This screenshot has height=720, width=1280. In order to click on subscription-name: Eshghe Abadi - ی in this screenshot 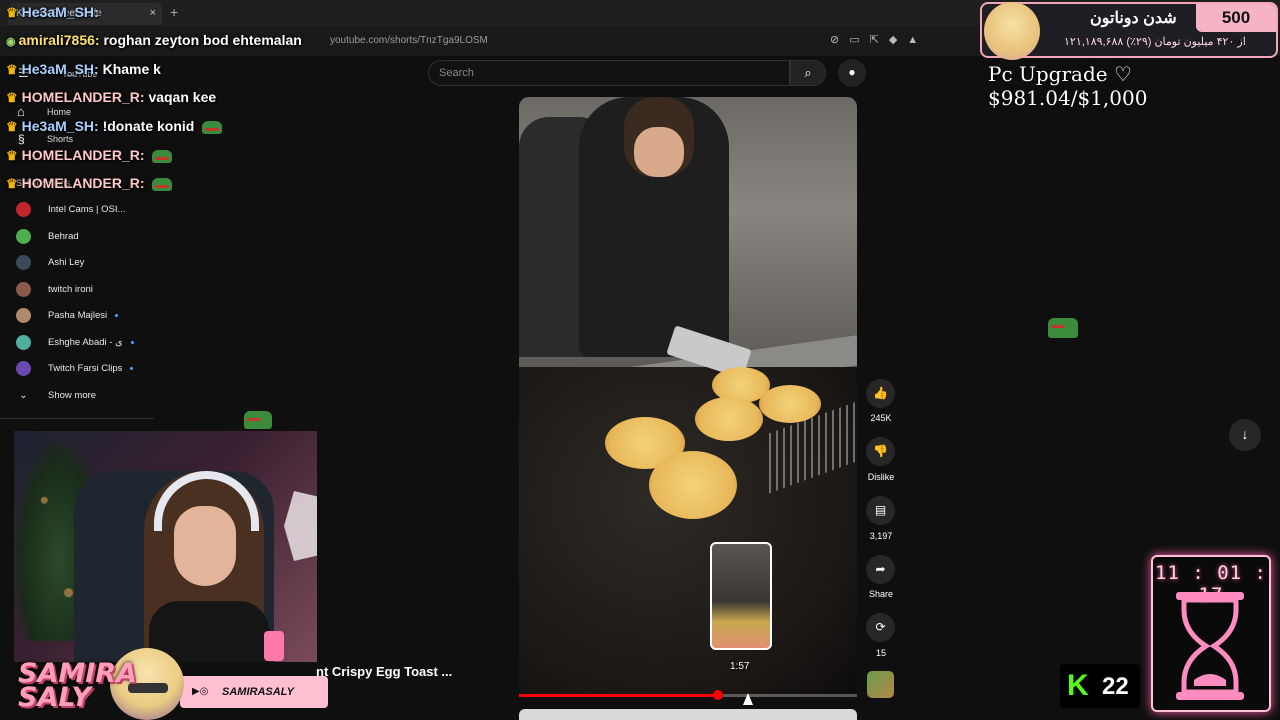, I will do `click(85, 342)`.